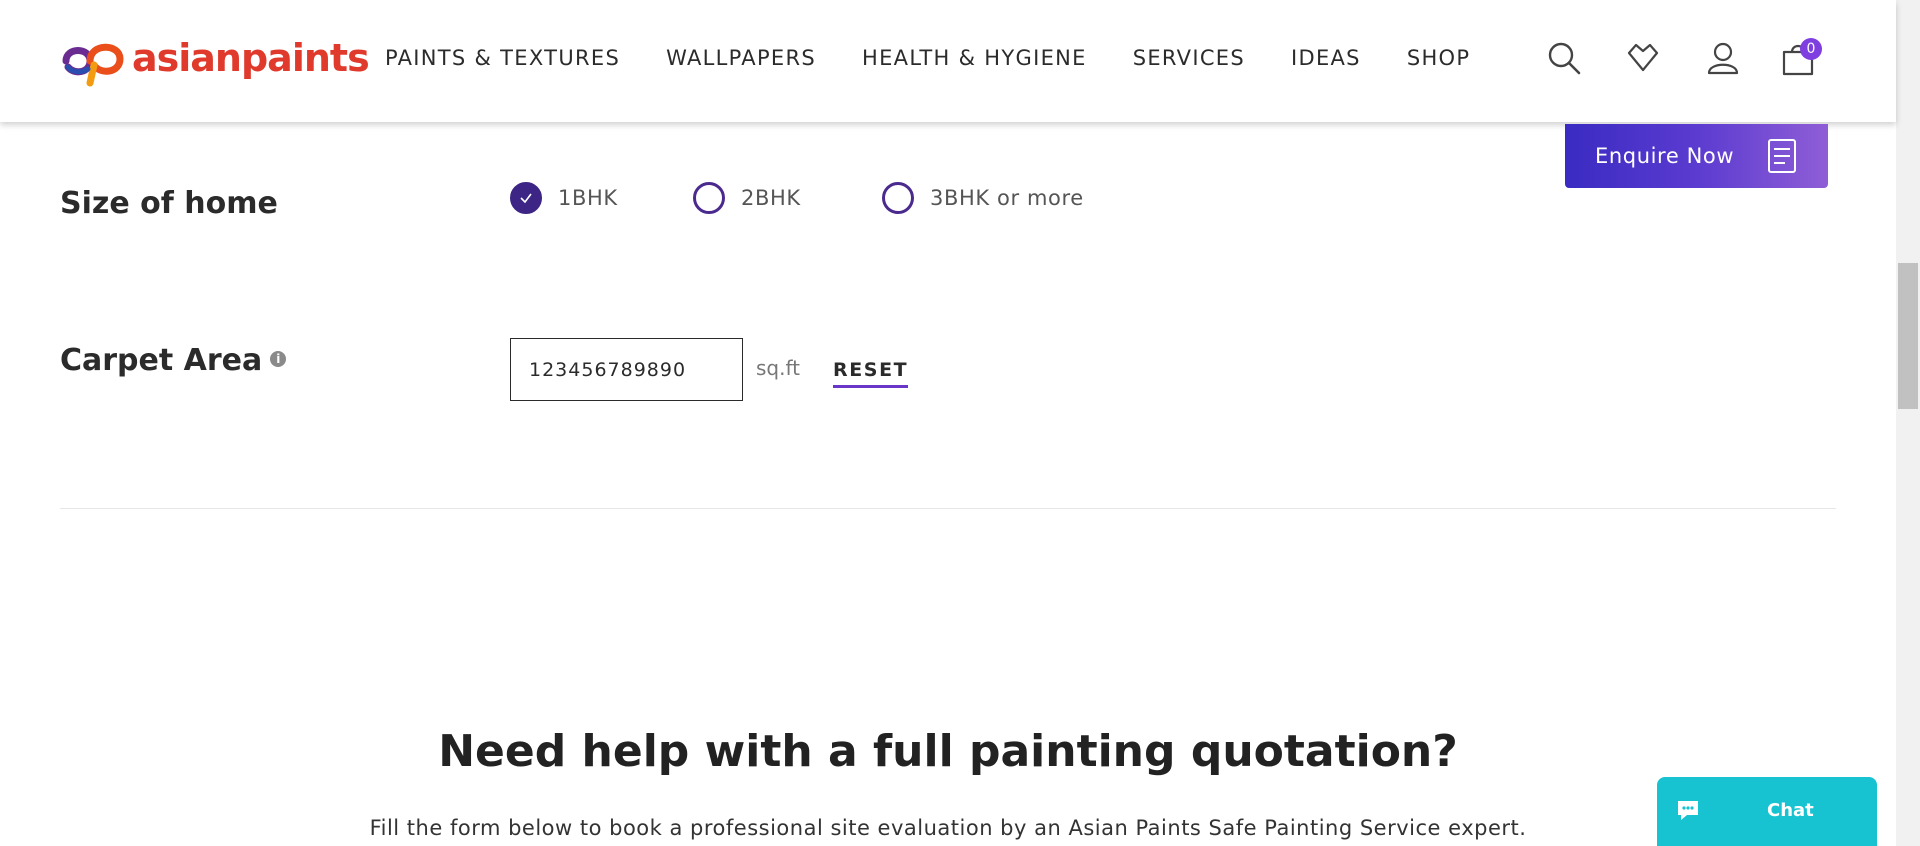 This screenshot has width=1920, height=846. What do you see at coordinates (778, 368) in the screenshot?
I see `area-unit-label: sq.ft` at bounding box center [778, 368].